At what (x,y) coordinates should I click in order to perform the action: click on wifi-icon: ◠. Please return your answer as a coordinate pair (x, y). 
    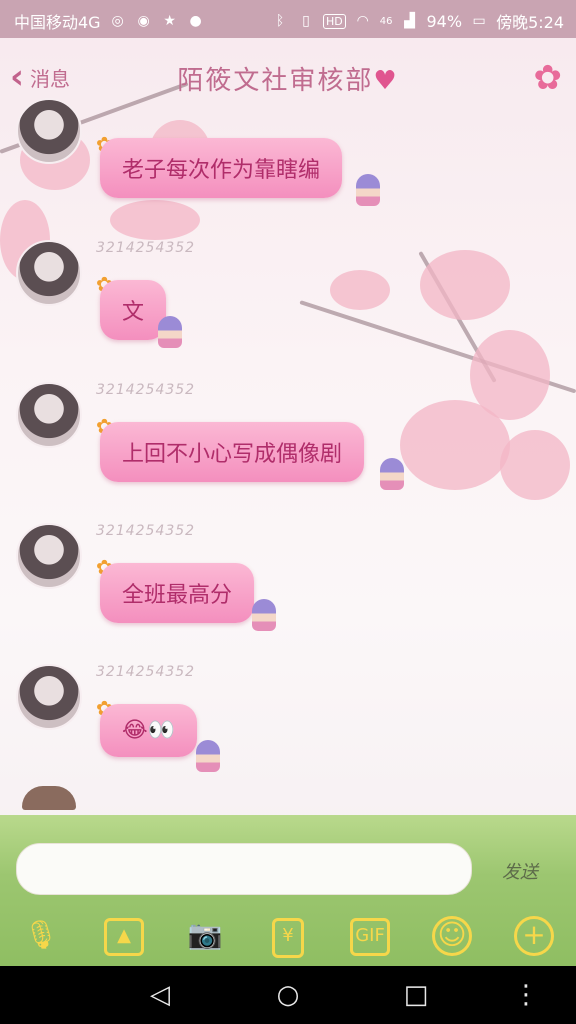
    Looking at the image, I should click on (362, 21).